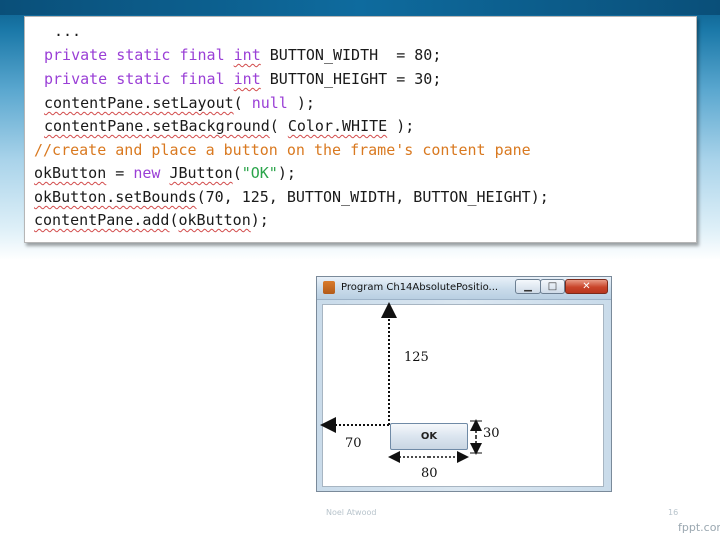 The width and height of the screenshot is (720, 540). What do you see at coordinates (673, 512) in the screenshot?
I see `page-number: 16` at bounding box center [673, 512].